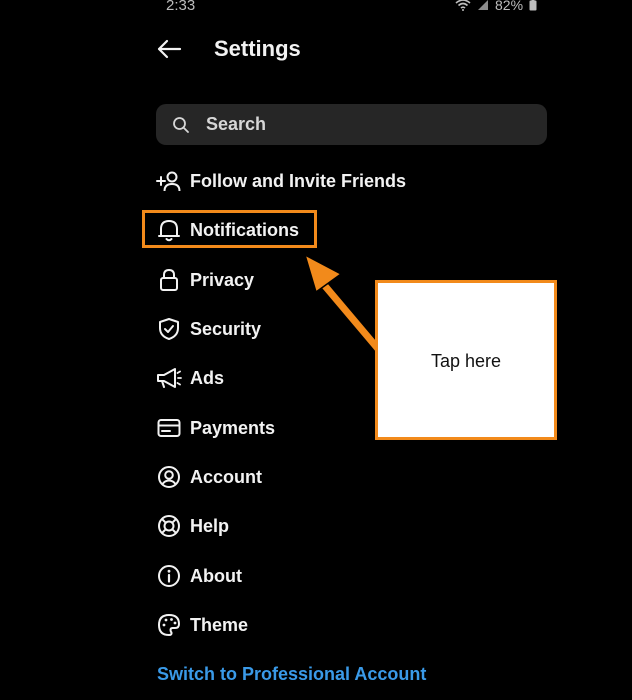 This screenshot has width=632, height=700. I want to click on info-icon, so click(169, 576).